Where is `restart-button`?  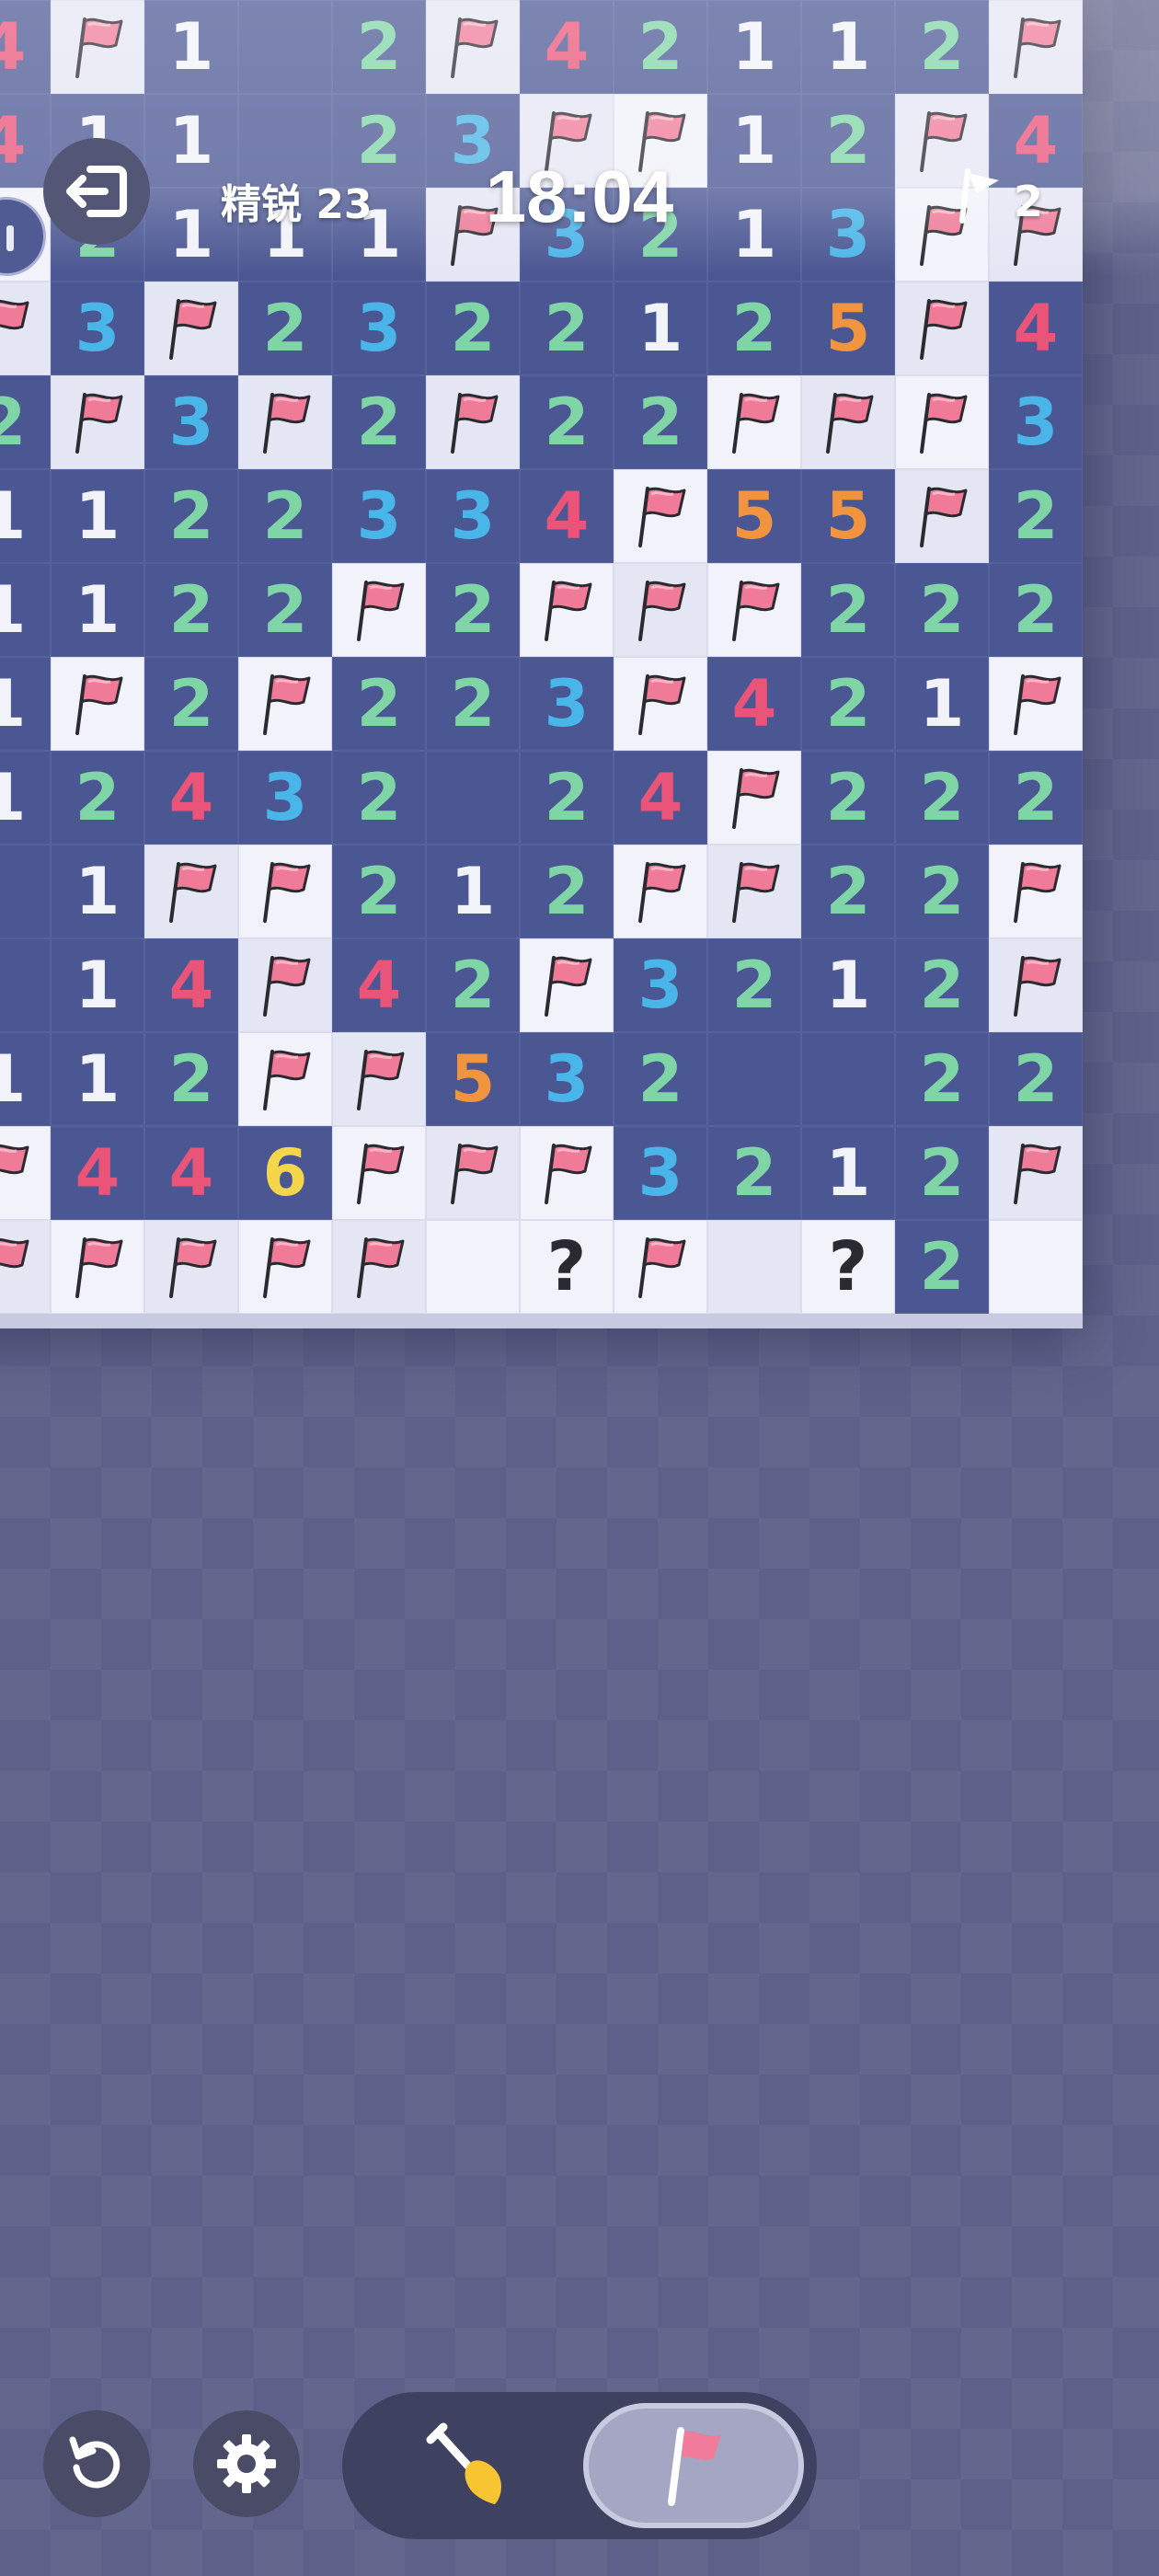 restart-button is located at coordinates (96, 2463).